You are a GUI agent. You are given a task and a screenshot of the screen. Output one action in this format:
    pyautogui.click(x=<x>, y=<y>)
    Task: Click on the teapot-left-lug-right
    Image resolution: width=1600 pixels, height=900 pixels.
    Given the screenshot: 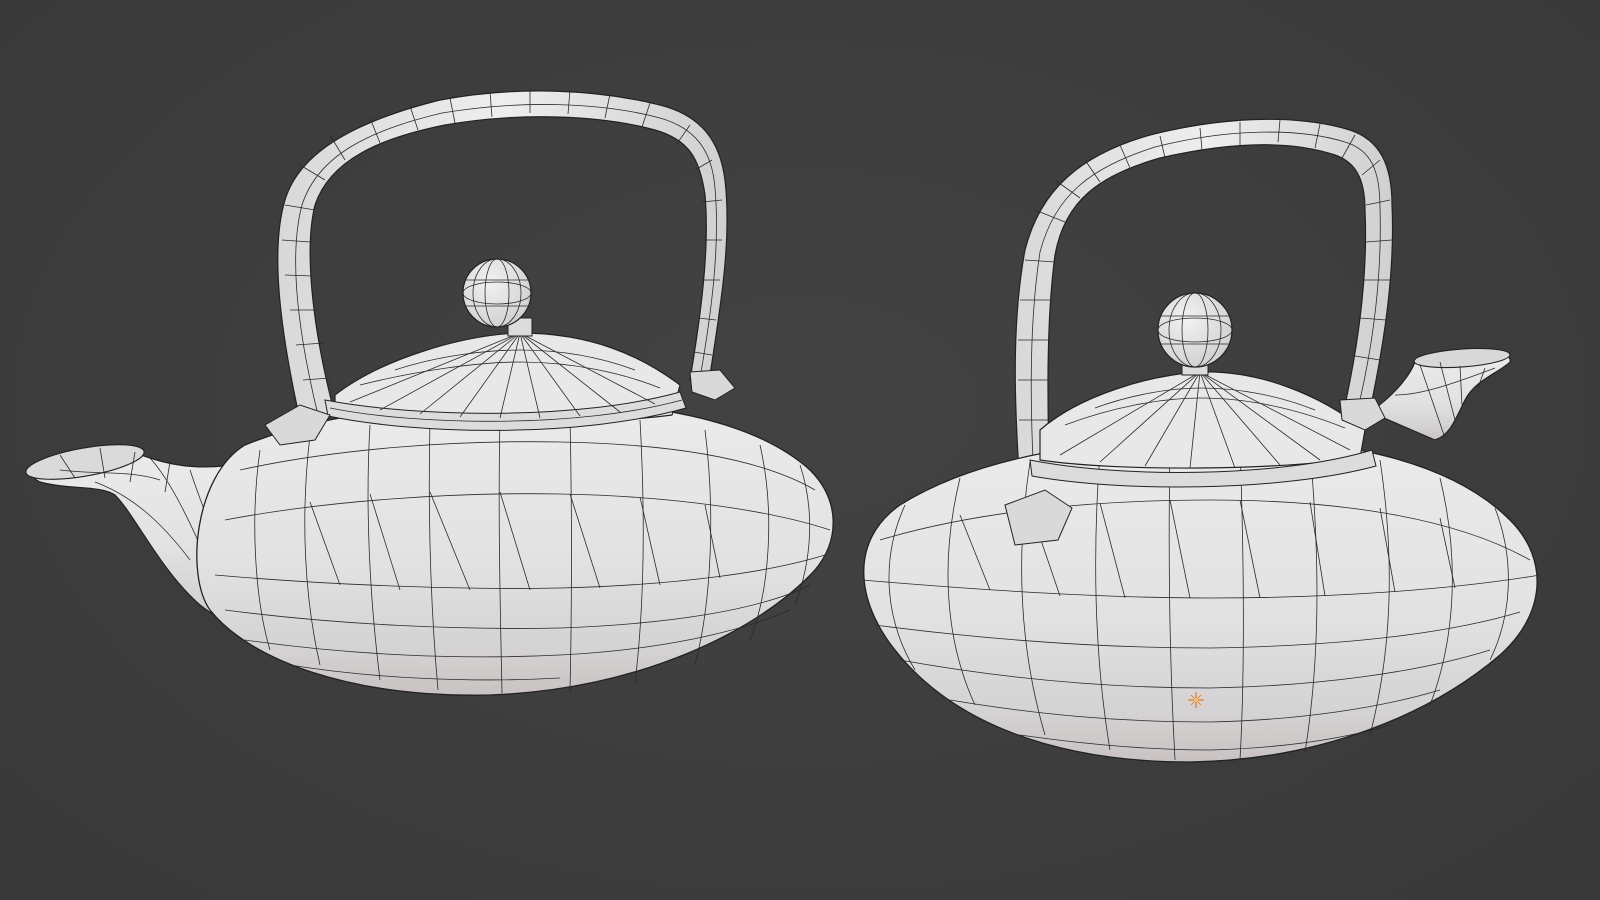 What is the action you would take?
    pyautogui.click(x=712, y=385)
    